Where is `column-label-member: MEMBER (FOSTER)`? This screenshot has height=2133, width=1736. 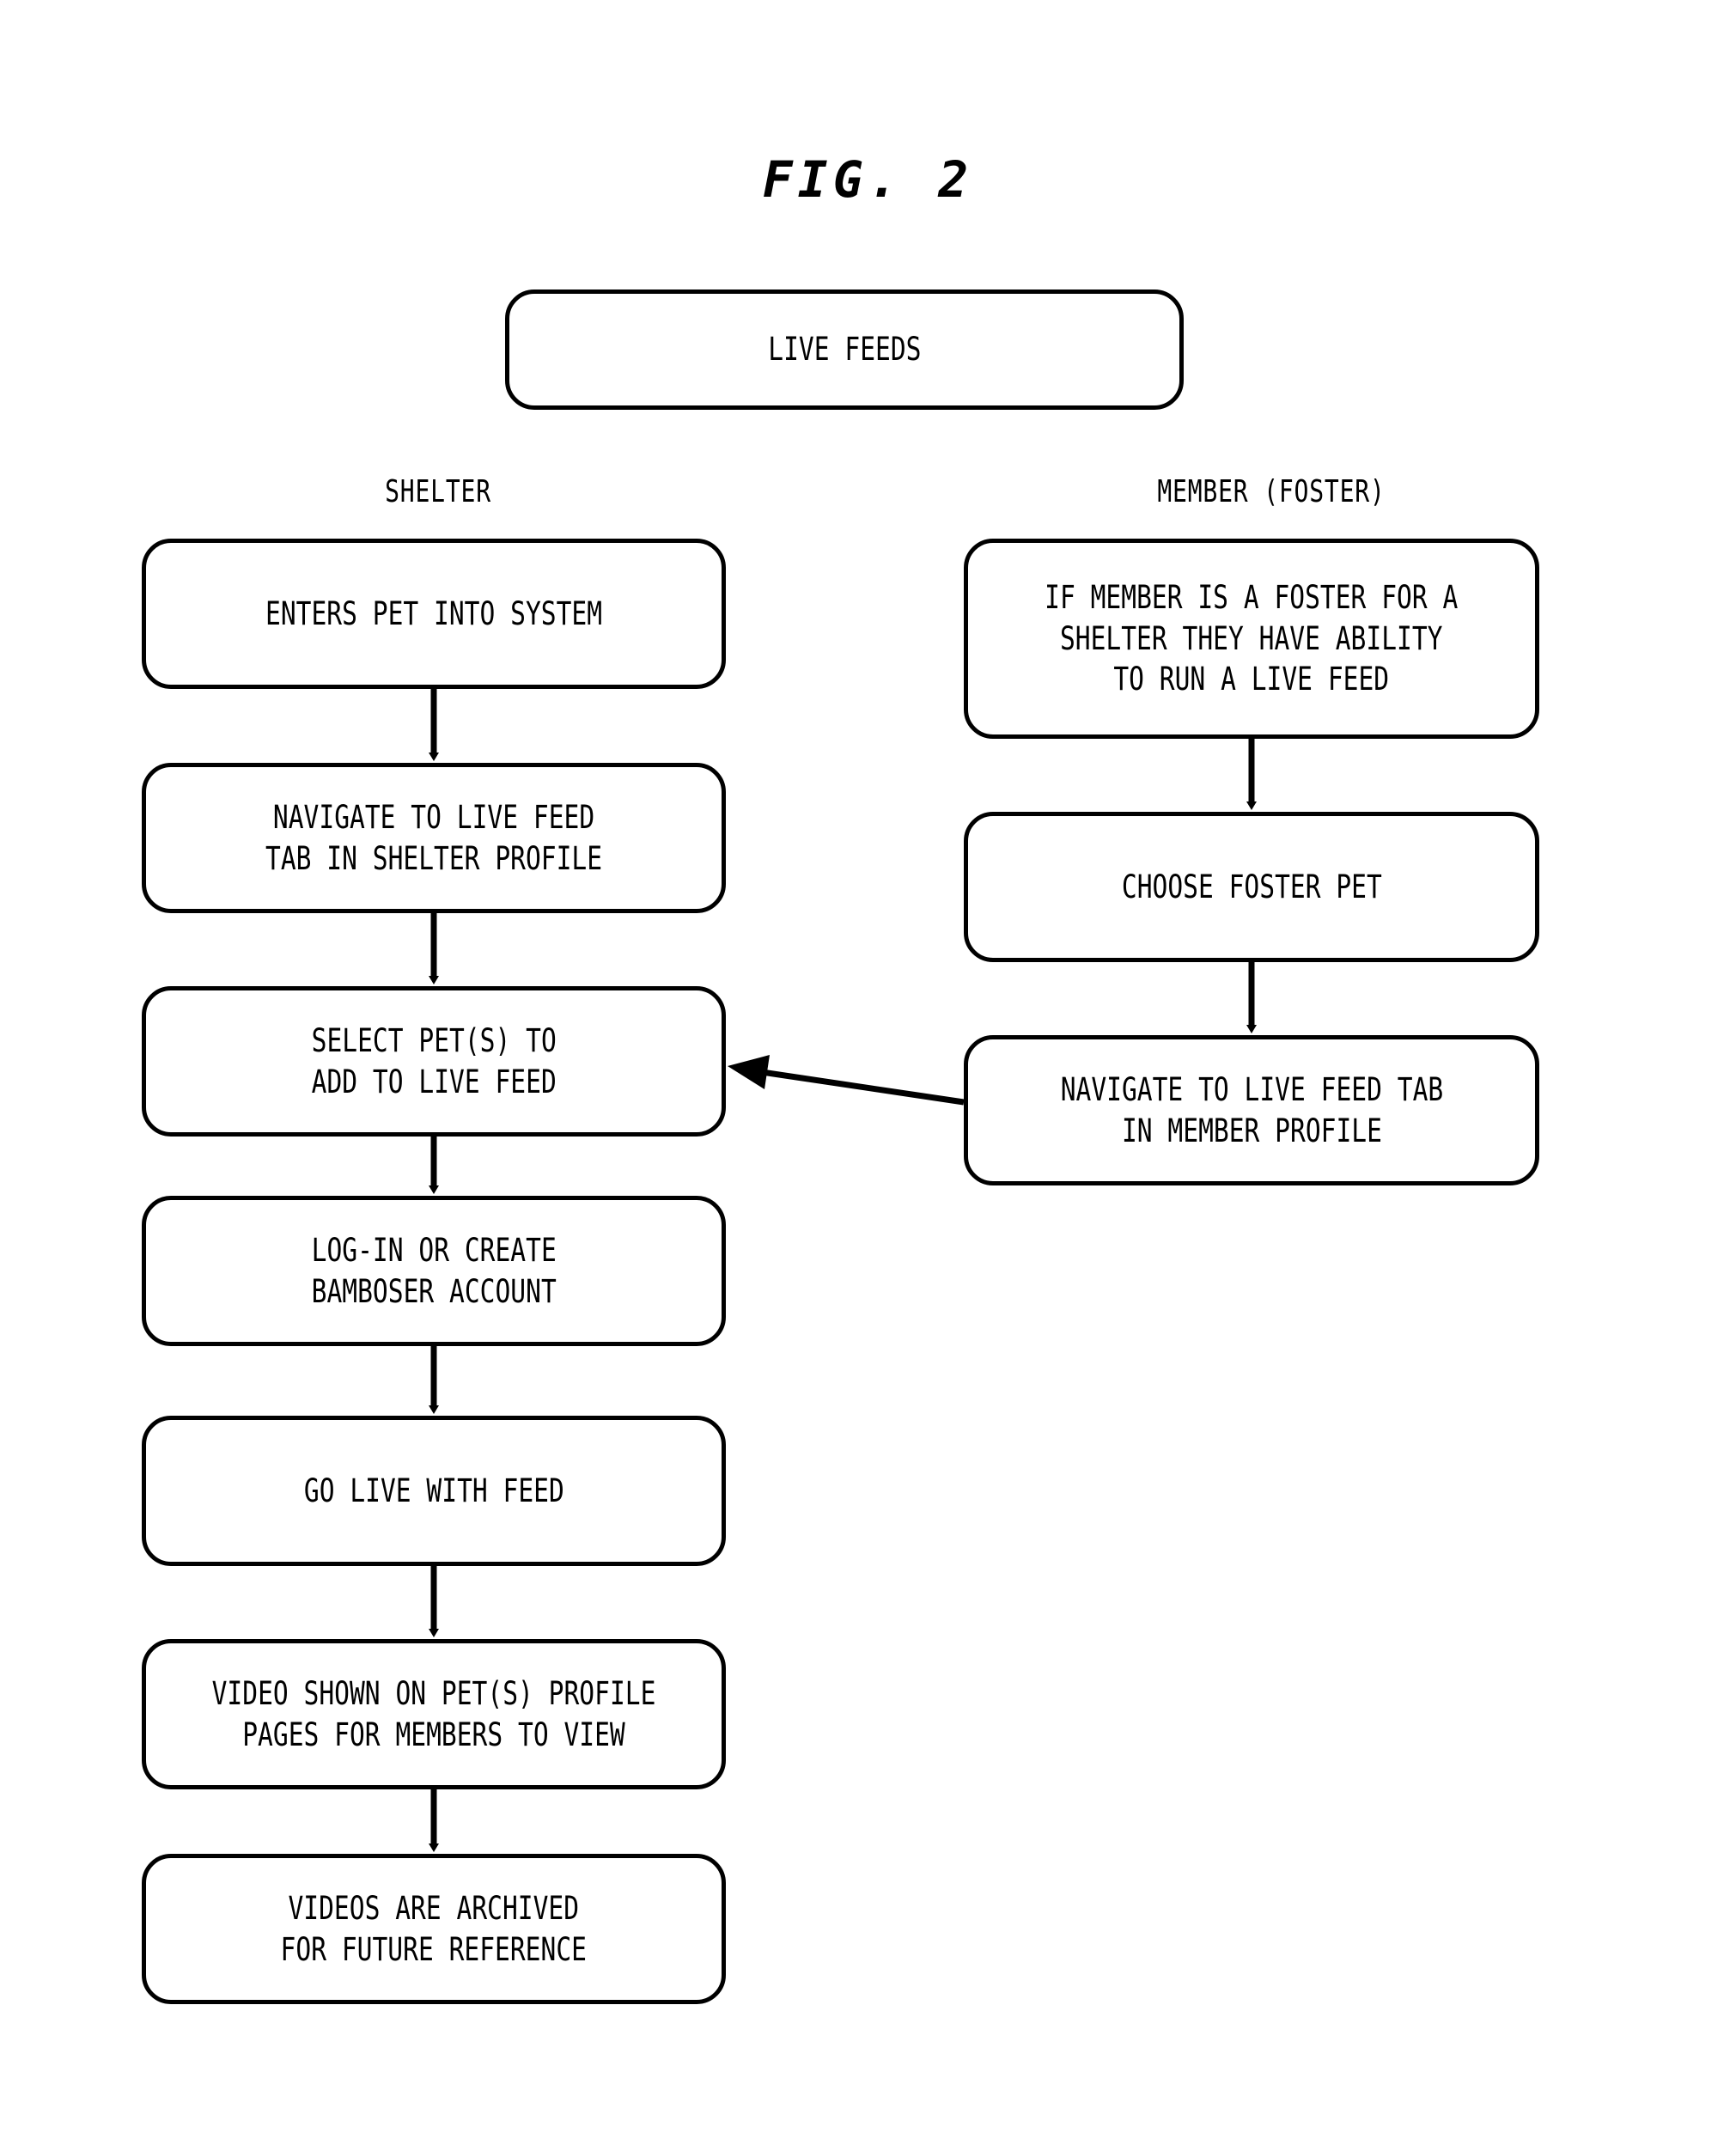 column-label-member: MEMBER (FOSTER) is located at coordinates (1271, 491).